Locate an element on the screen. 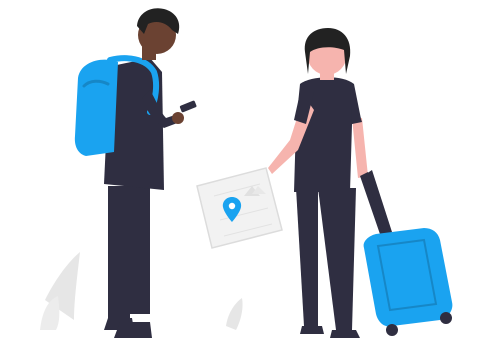 Image resolution: width=480 pixels, height=338 pixels. suitcase-icon is located at coordinates (406, 253).